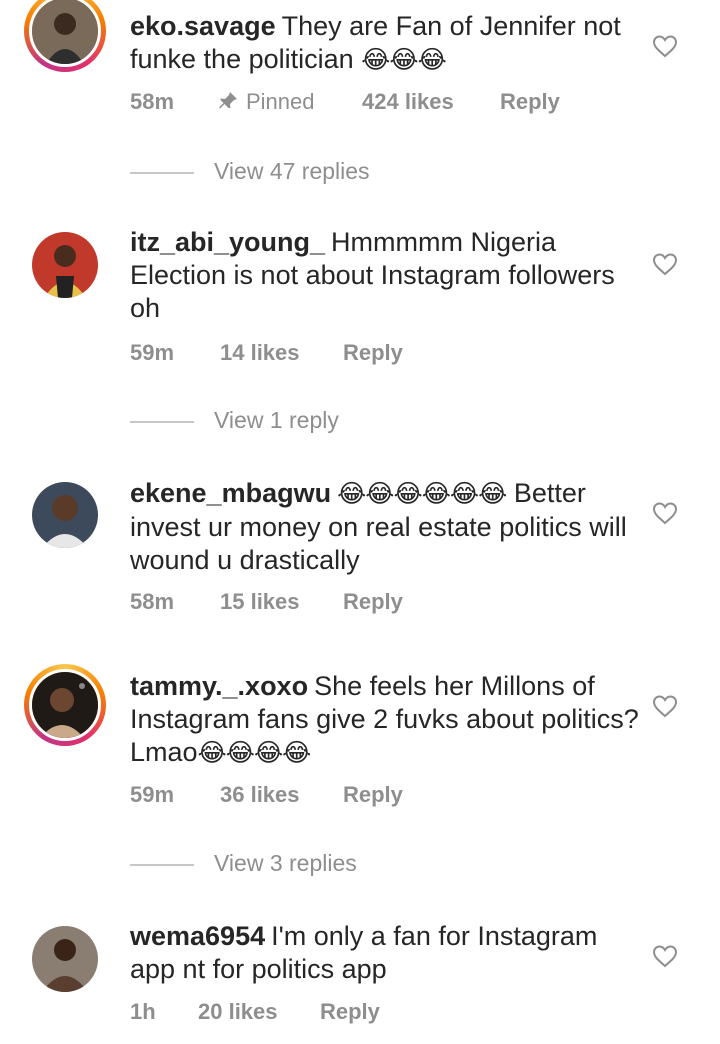 This screenshot has height=1044, width=720. Describe the element at coordinates (285, 863) in the screenshot. I see `view-replies-label: View 3 replies` at that location.